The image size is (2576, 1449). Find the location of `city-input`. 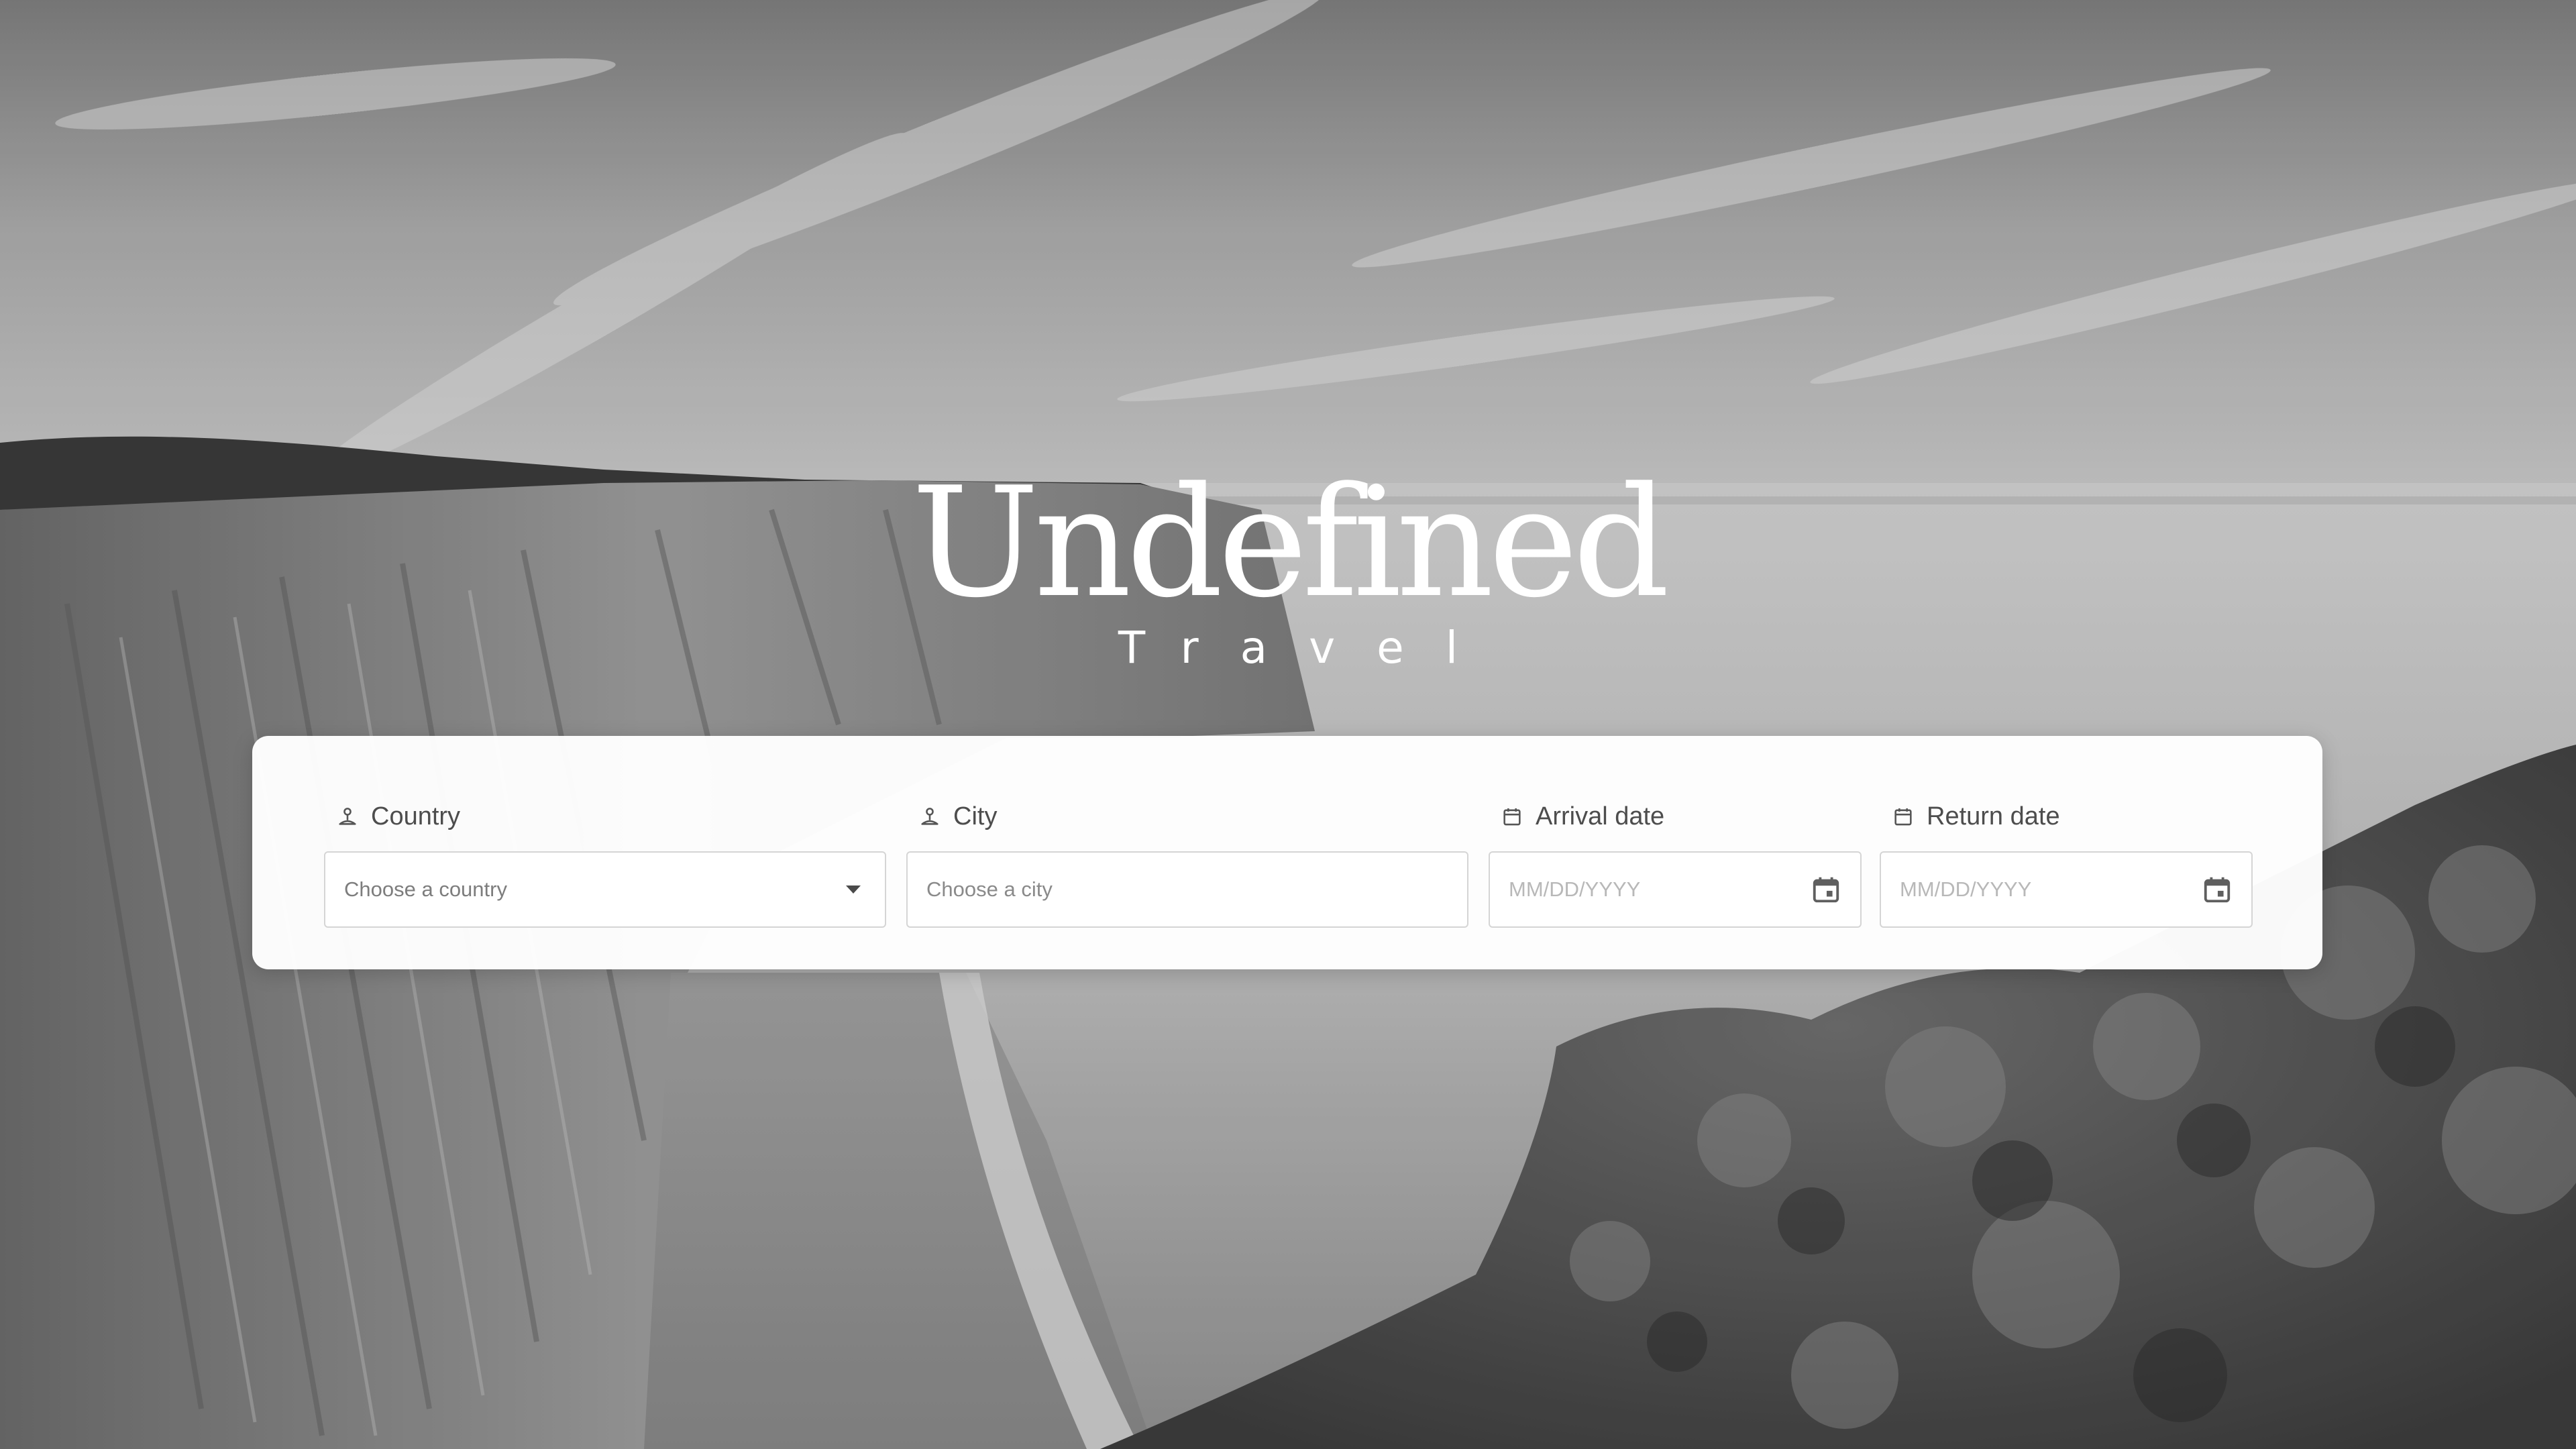

city-input is located at coordinates (1187, 889).